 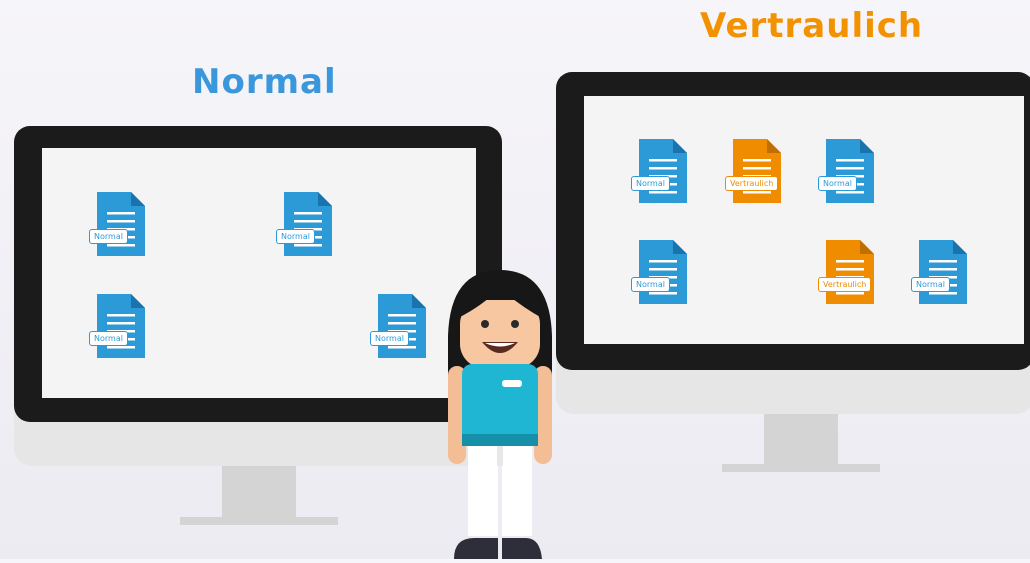 I want to click on heading-normal: Normal, so click(x=264, y=82).